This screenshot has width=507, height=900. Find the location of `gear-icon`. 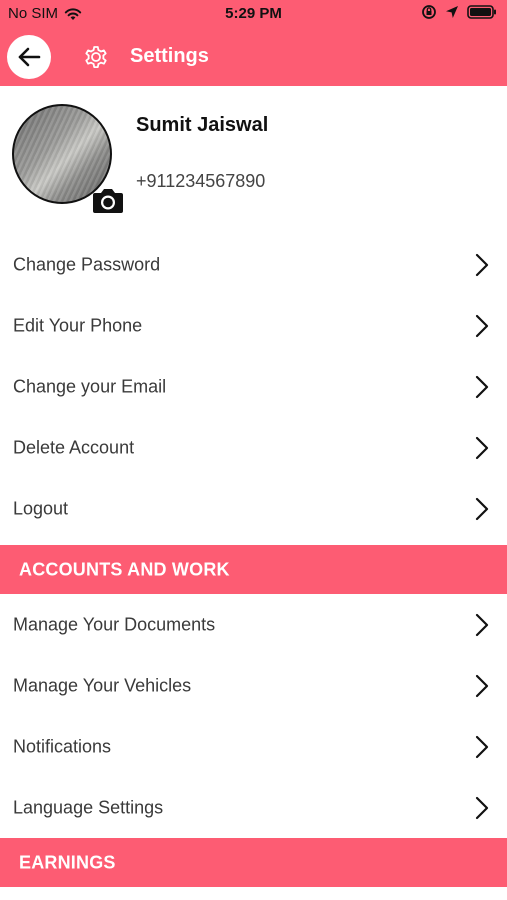

gear-icon is located at coordinates (96, 57).